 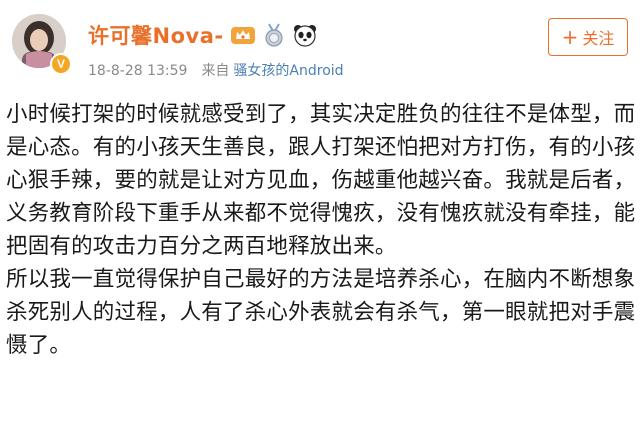 I want to click on verified-badge-icon: V, so click(x=61, y=64).